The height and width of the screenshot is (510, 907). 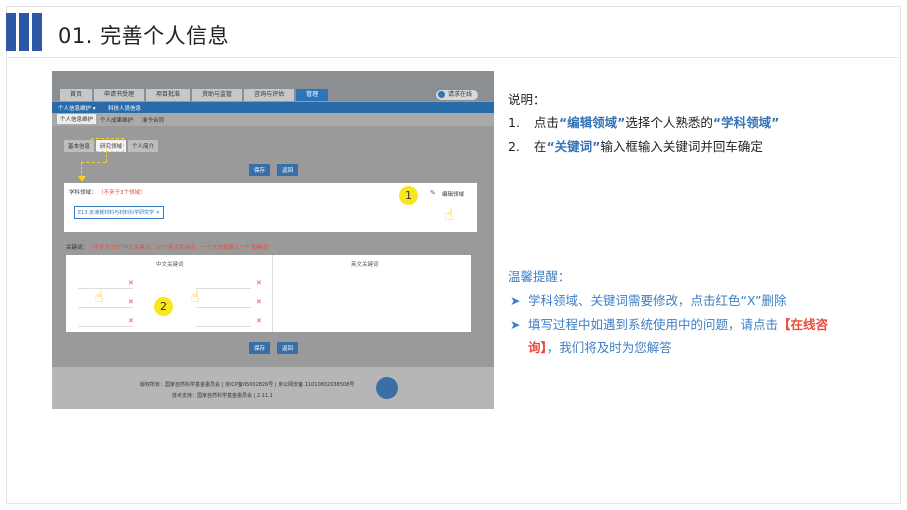 I want to click on tip-item-2: ➤ 填写过程中如遇到系统使用中的问题，请点击【在线咨, so click(x=669, y=323).